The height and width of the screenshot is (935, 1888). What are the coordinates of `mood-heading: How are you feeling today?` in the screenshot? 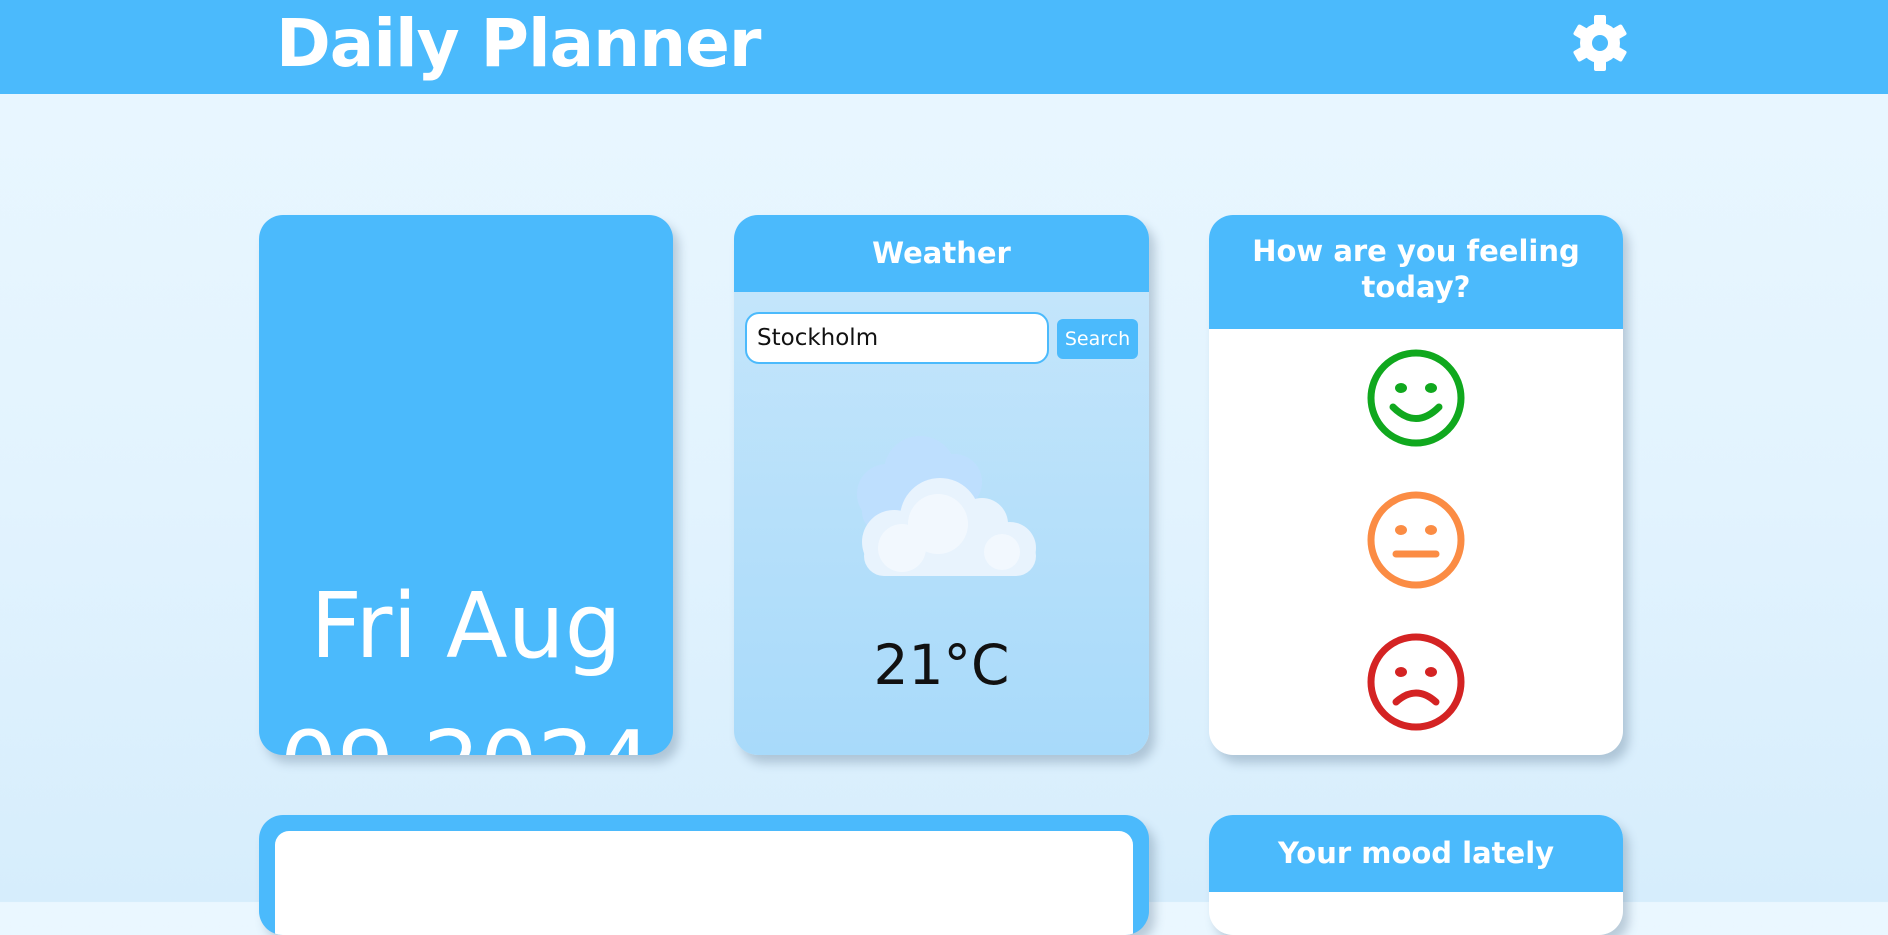 It's located at (1416, 272).